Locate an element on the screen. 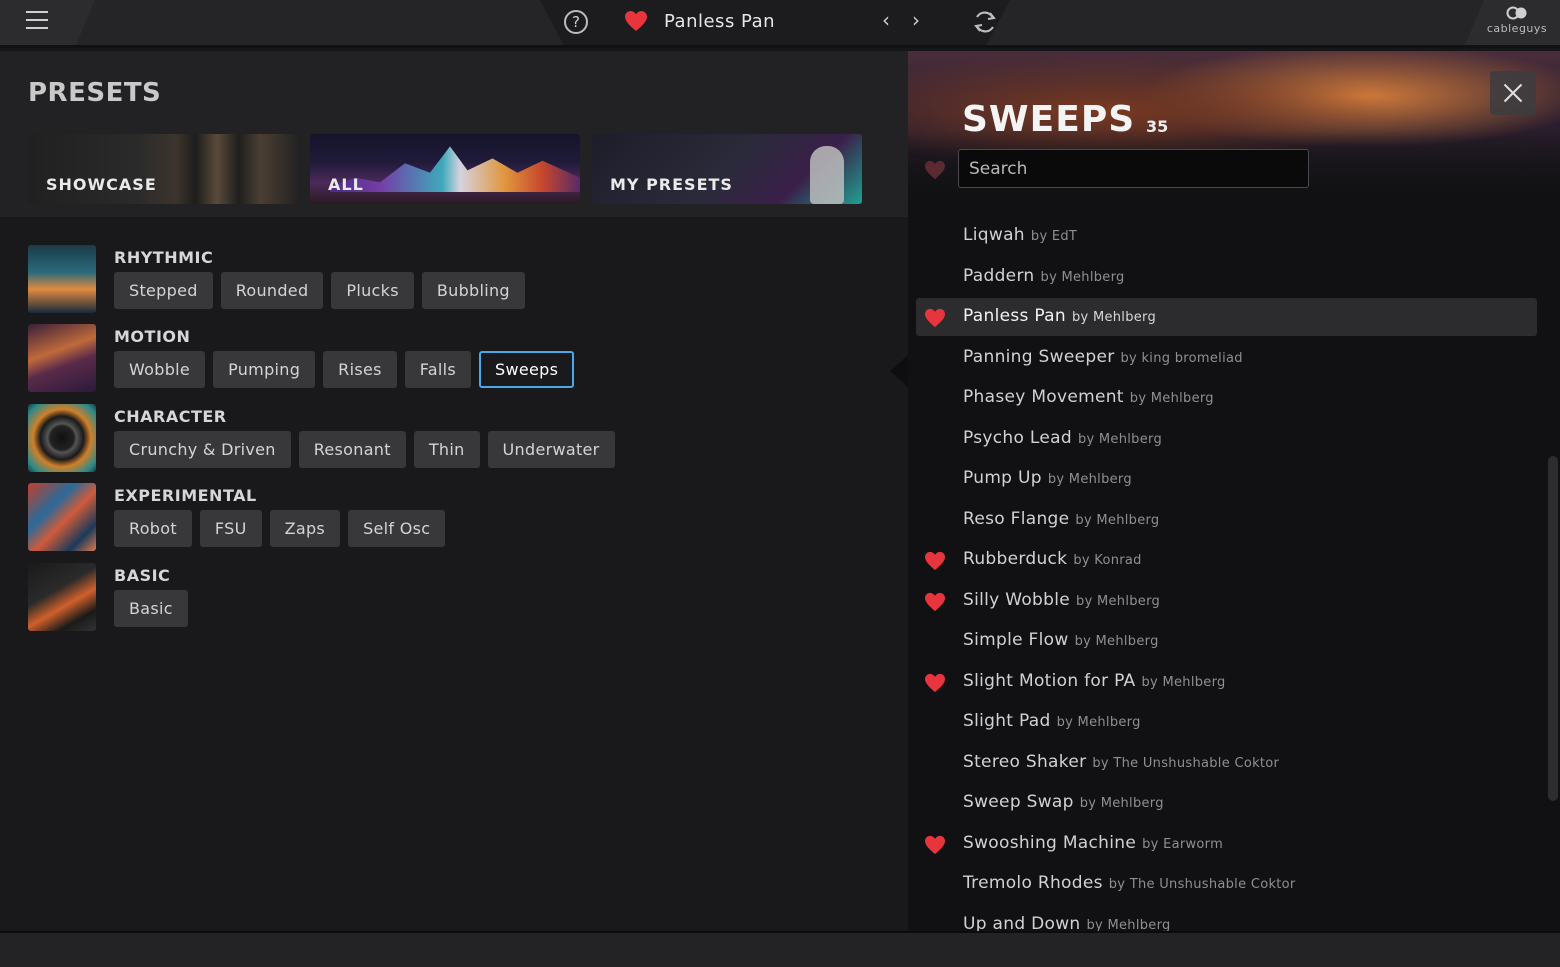 Image resolution: width=1560 pixels, height=967 pixels. preset-row: Liqwah by EdT is located at coordinates (1226, 236).